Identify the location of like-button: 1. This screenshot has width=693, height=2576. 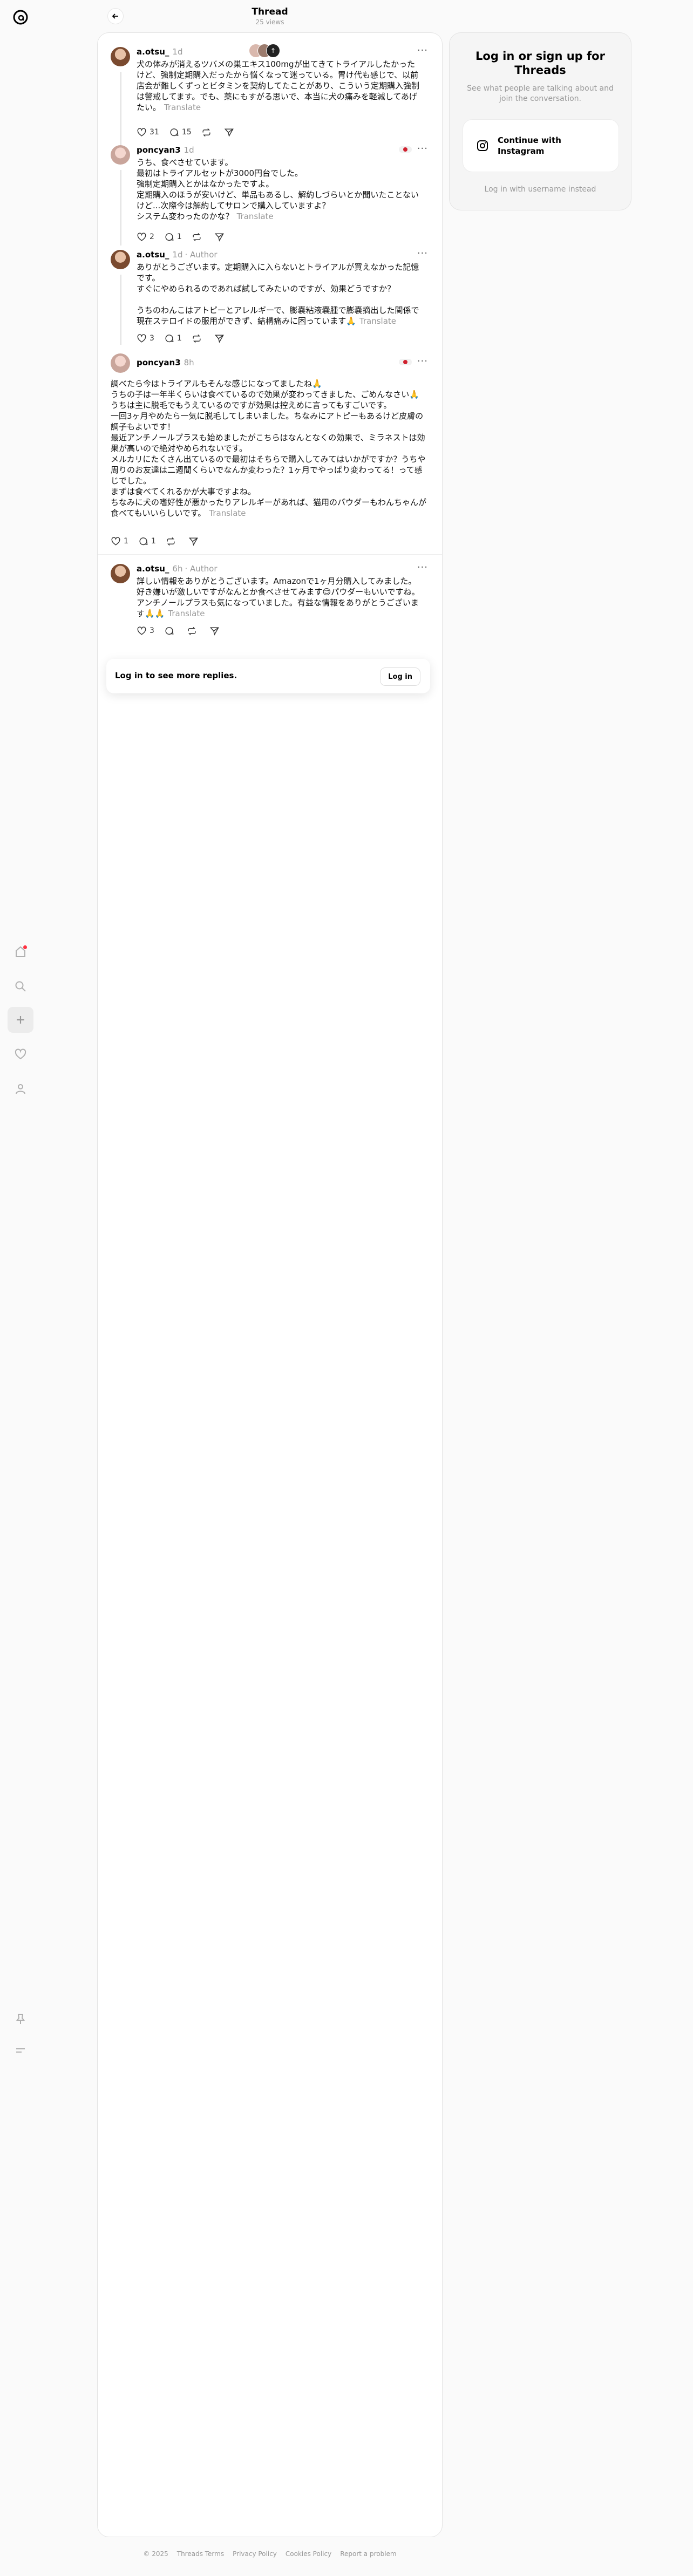
(119, 541).